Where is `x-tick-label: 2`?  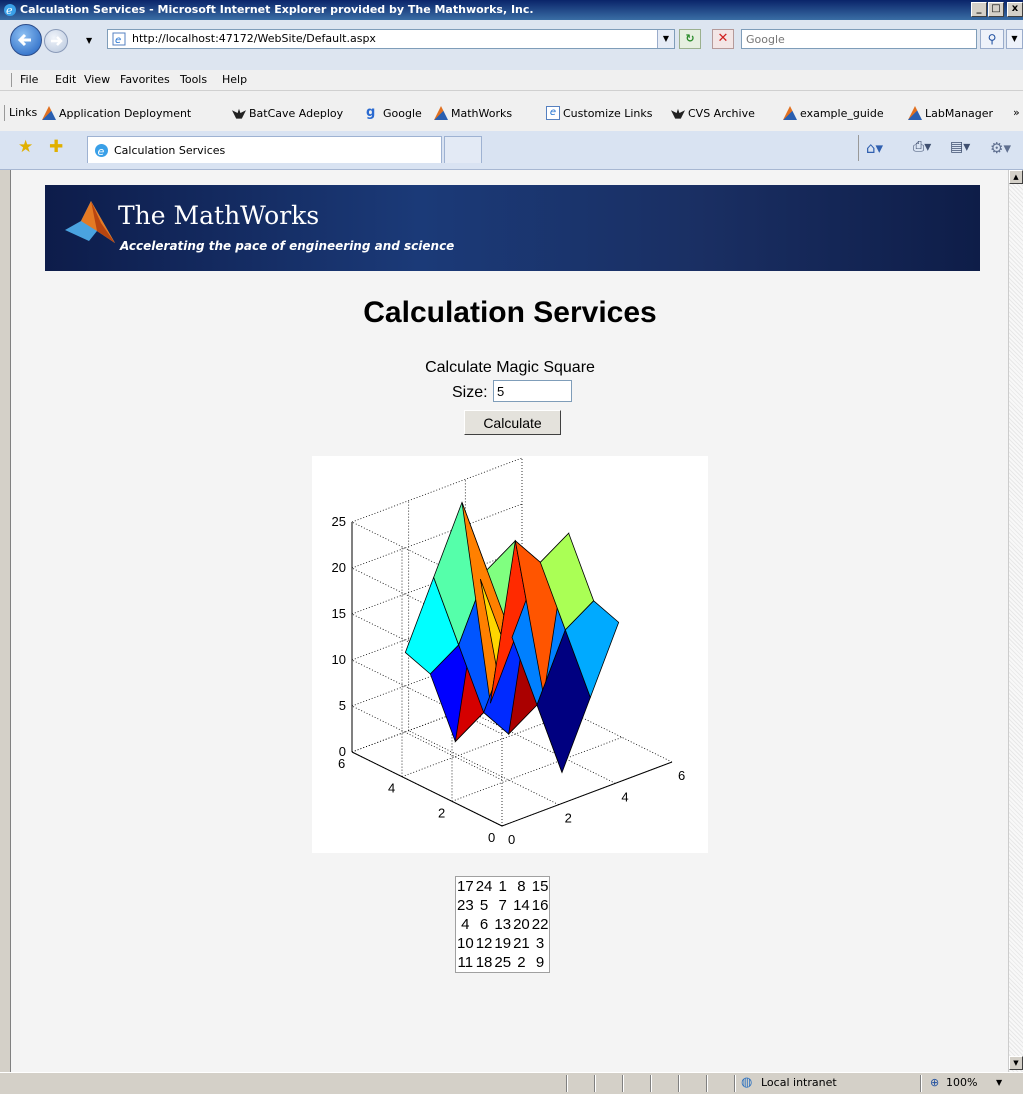
x-tick-label: 2 is located at coordinates (568, 818).